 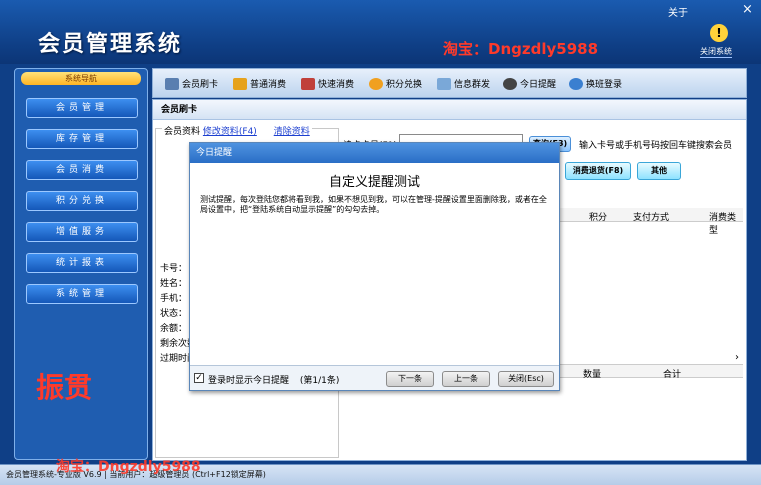 I want to click on member-info-label: 会员资料, so click(x=182, y=132).